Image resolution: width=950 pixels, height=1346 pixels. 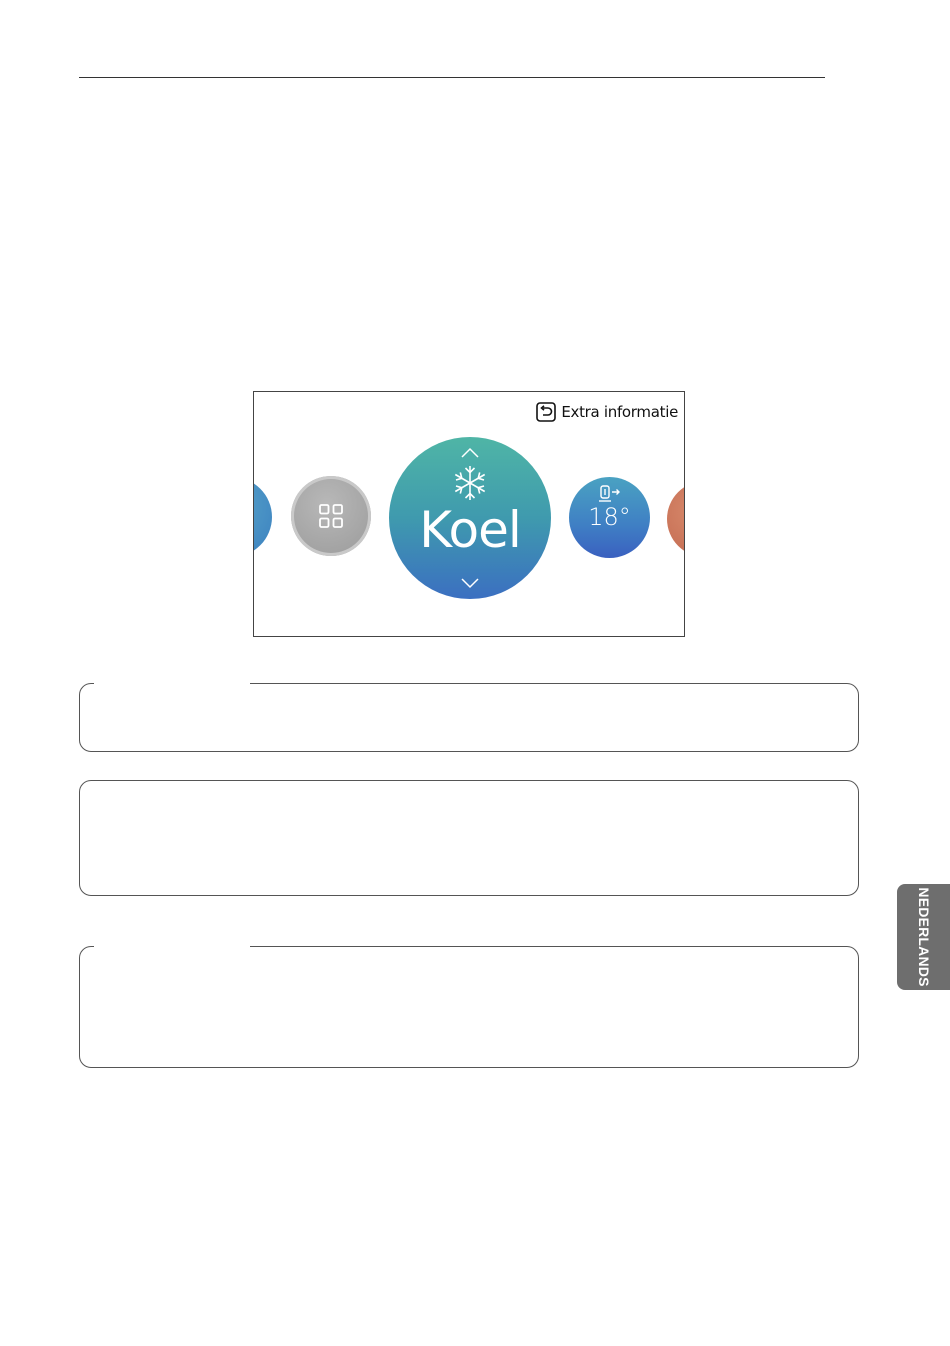 I want to click on carousel-next-item, so click(x=675, y=519).